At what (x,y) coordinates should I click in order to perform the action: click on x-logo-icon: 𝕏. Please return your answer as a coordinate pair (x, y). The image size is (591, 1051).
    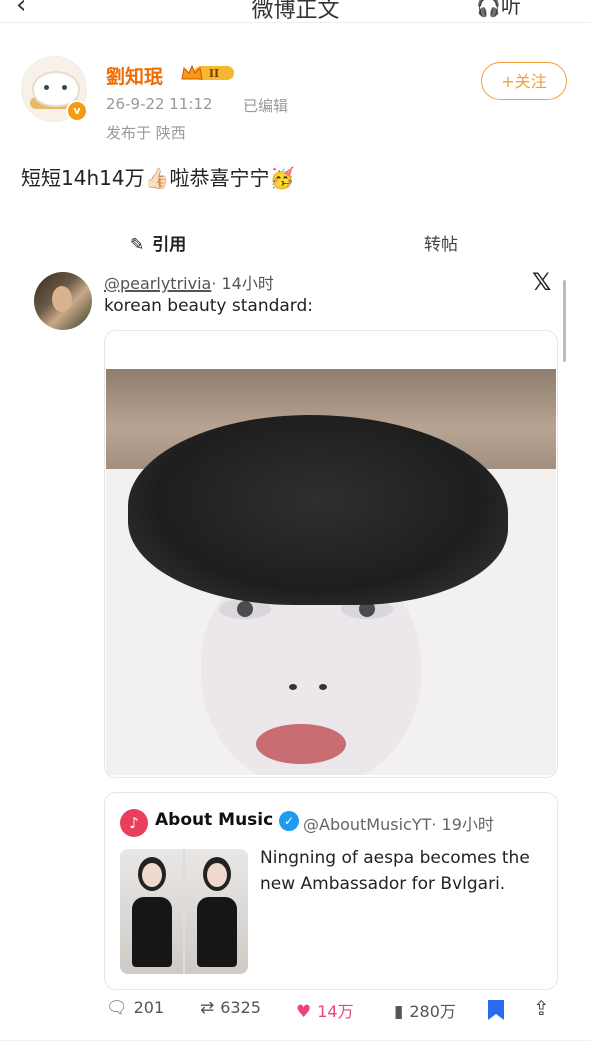
    Looking at the image, I should click on (541, 282).